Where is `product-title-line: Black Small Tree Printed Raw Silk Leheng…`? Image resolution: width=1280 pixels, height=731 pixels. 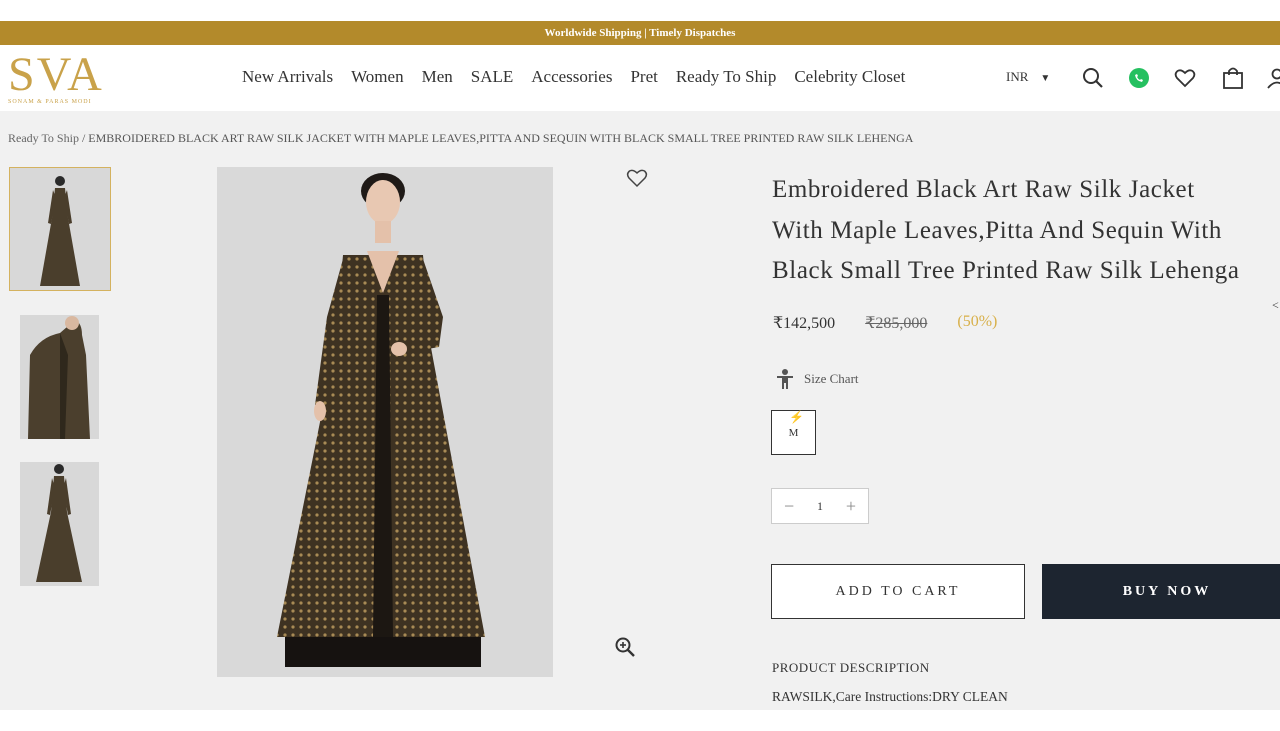
product-title-line: Black Small Tree Printed Raw Silk Leheng… is located at coordinates (1006, 270).